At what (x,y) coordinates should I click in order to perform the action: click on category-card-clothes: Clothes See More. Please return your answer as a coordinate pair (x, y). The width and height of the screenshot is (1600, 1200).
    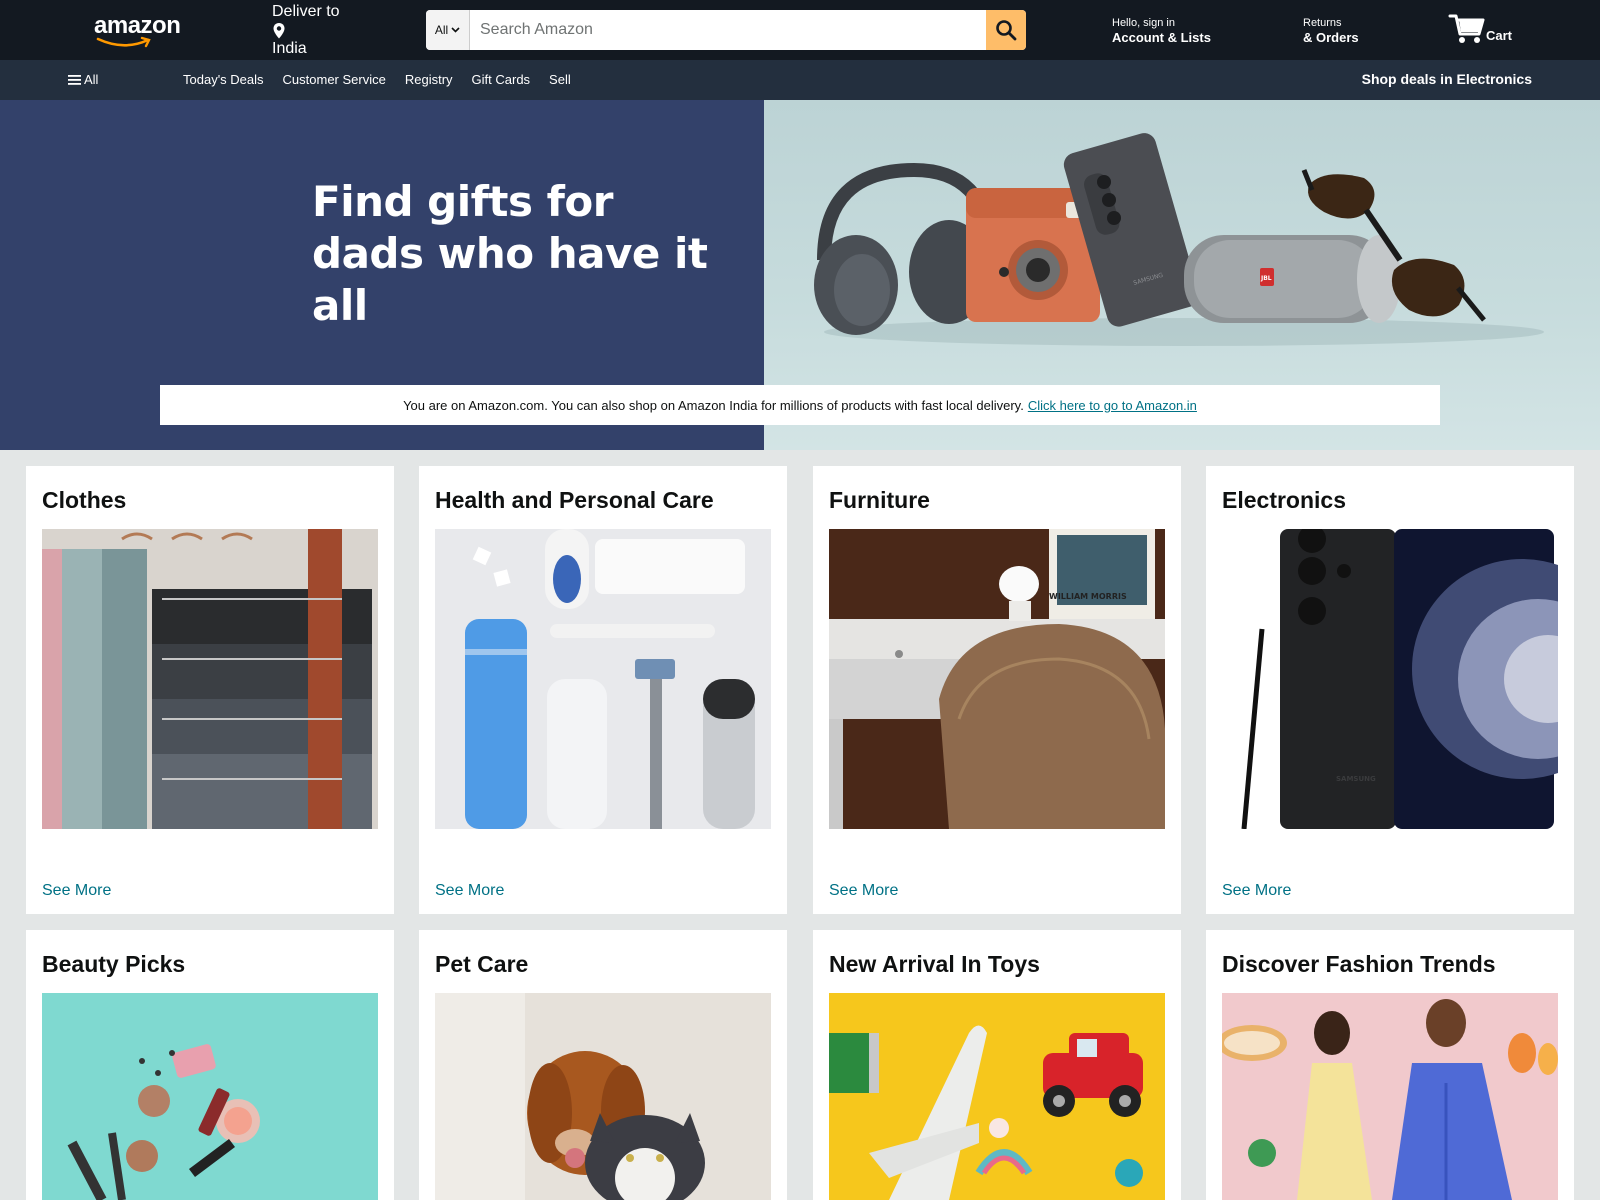
    Looking at the image, I should click on (210, 690).